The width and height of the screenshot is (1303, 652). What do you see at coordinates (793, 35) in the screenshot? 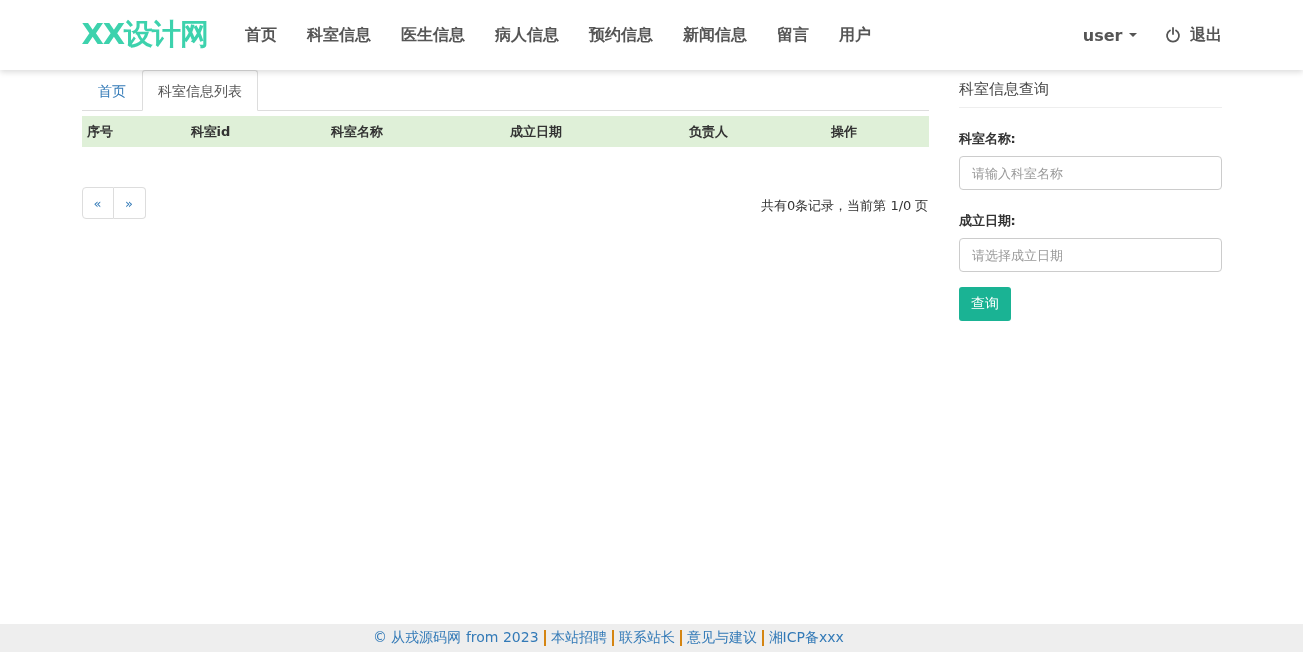
I see `nav-link: 留言` at bounding box center [793, 35].